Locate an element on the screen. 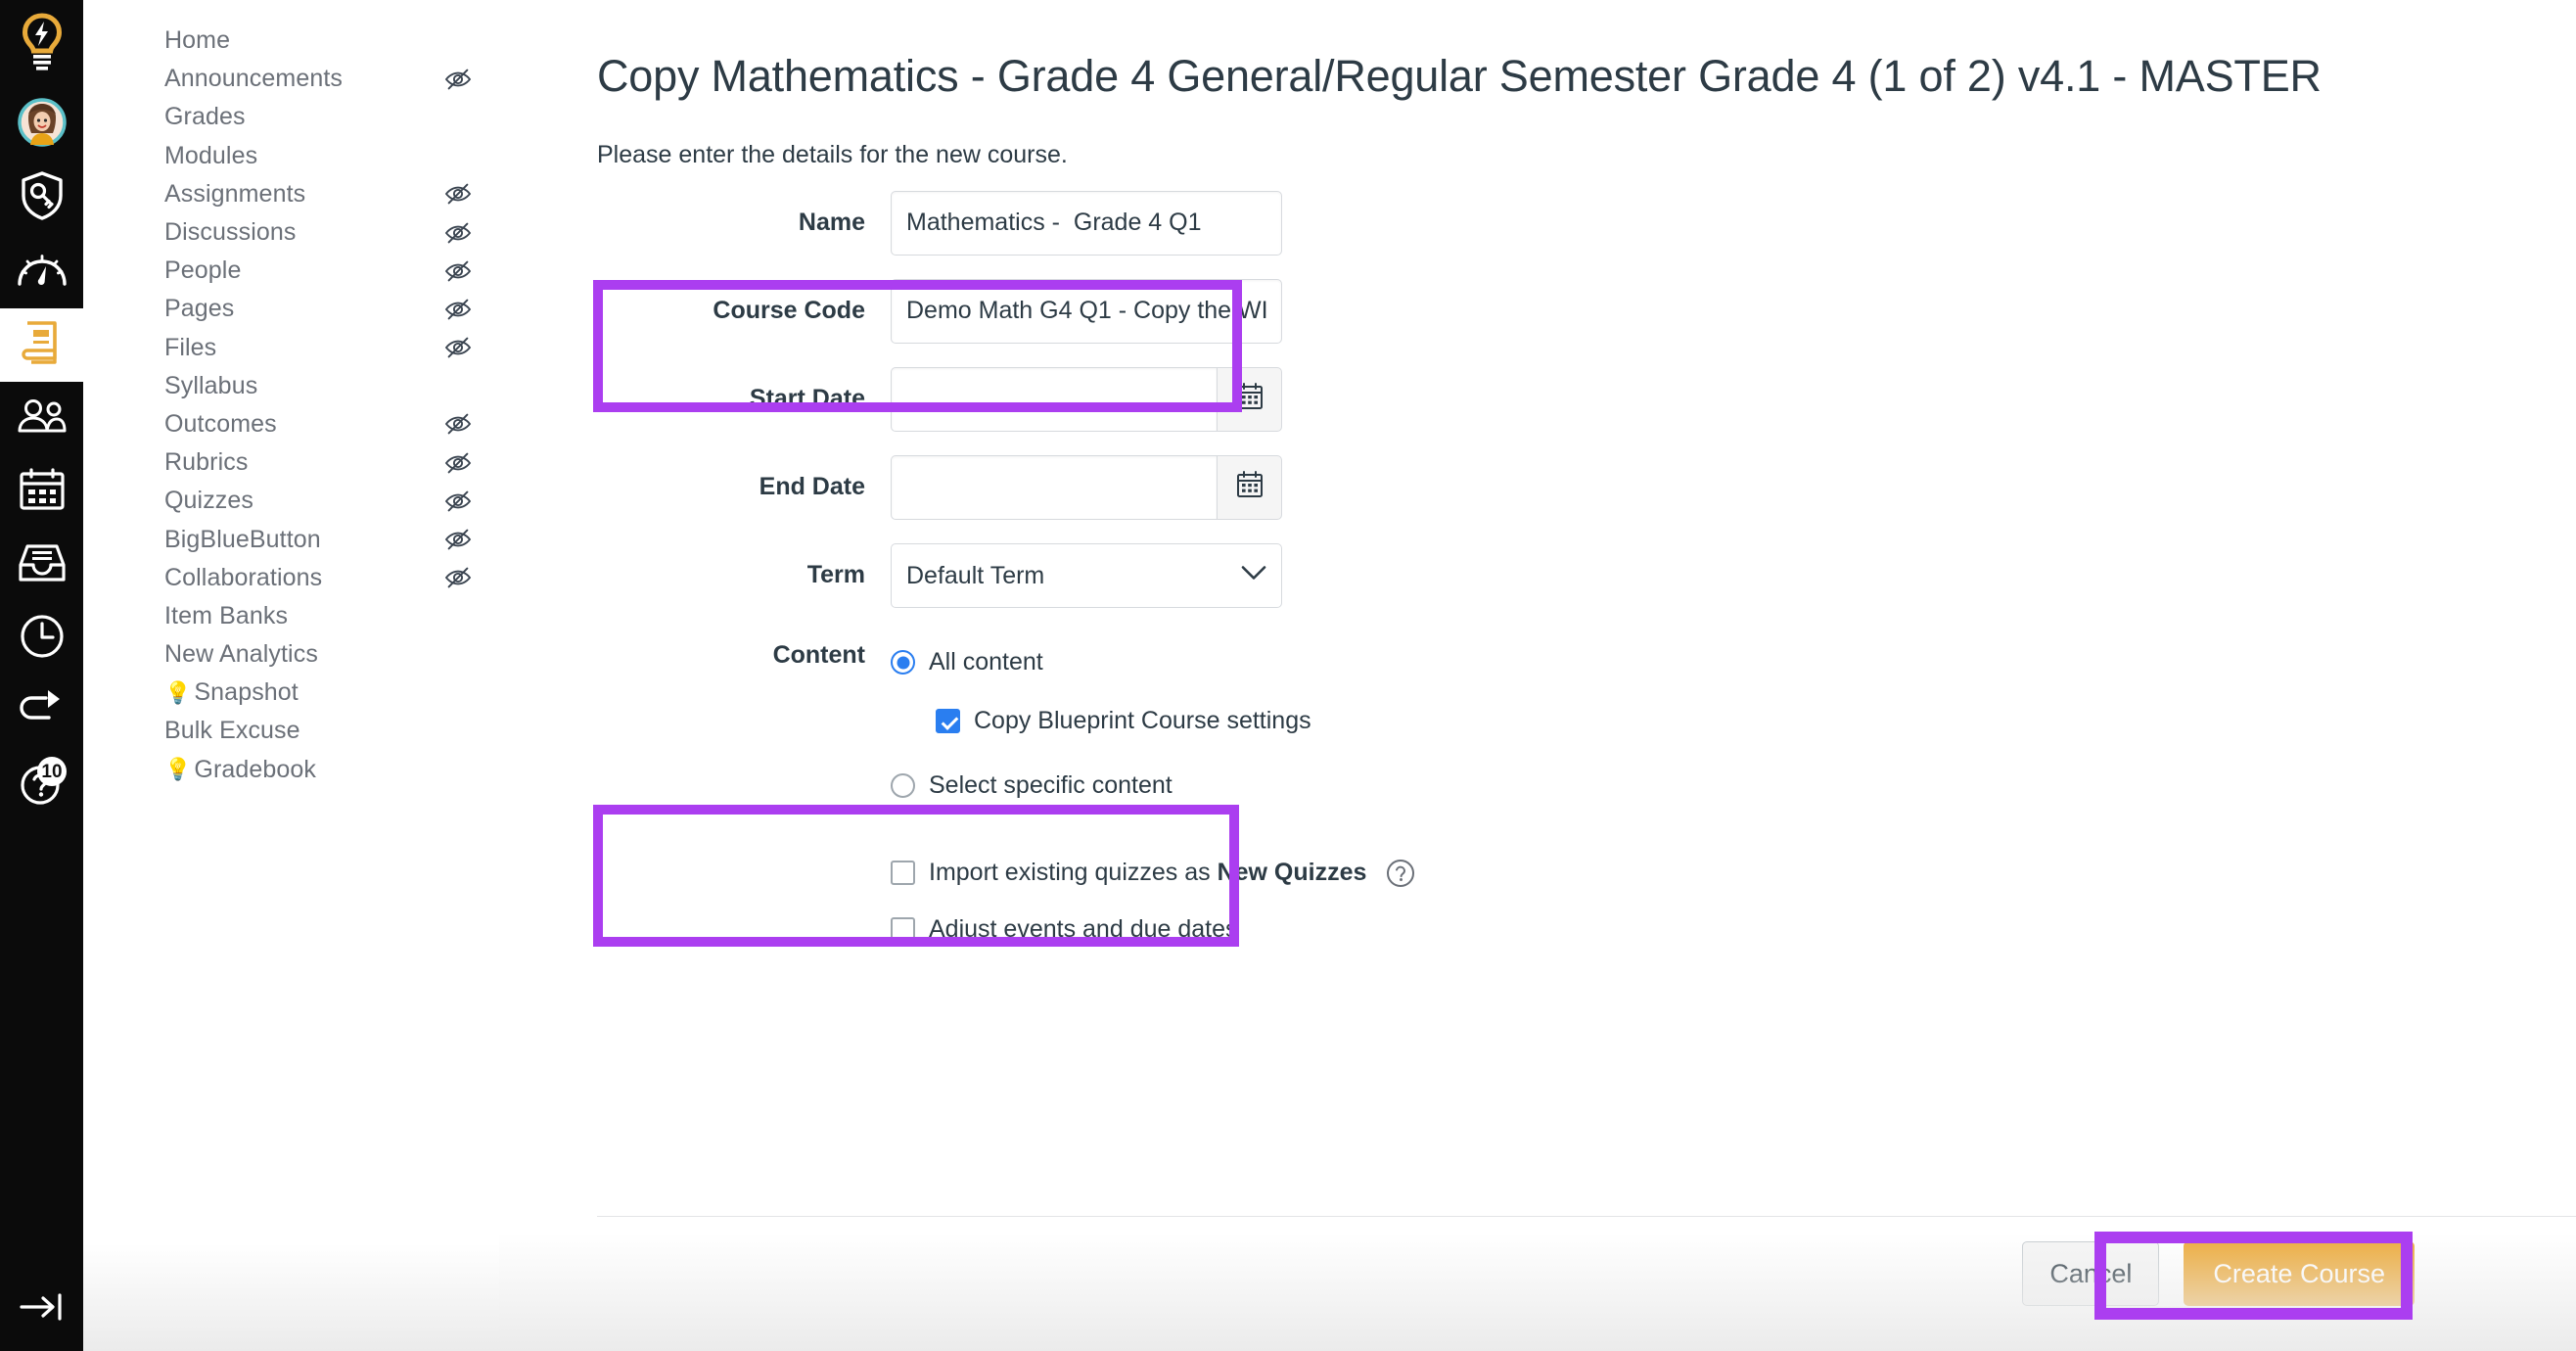 This screenshot has width=2576, height=1351. global-nav-item-admin is located at coordinates (42, 198).